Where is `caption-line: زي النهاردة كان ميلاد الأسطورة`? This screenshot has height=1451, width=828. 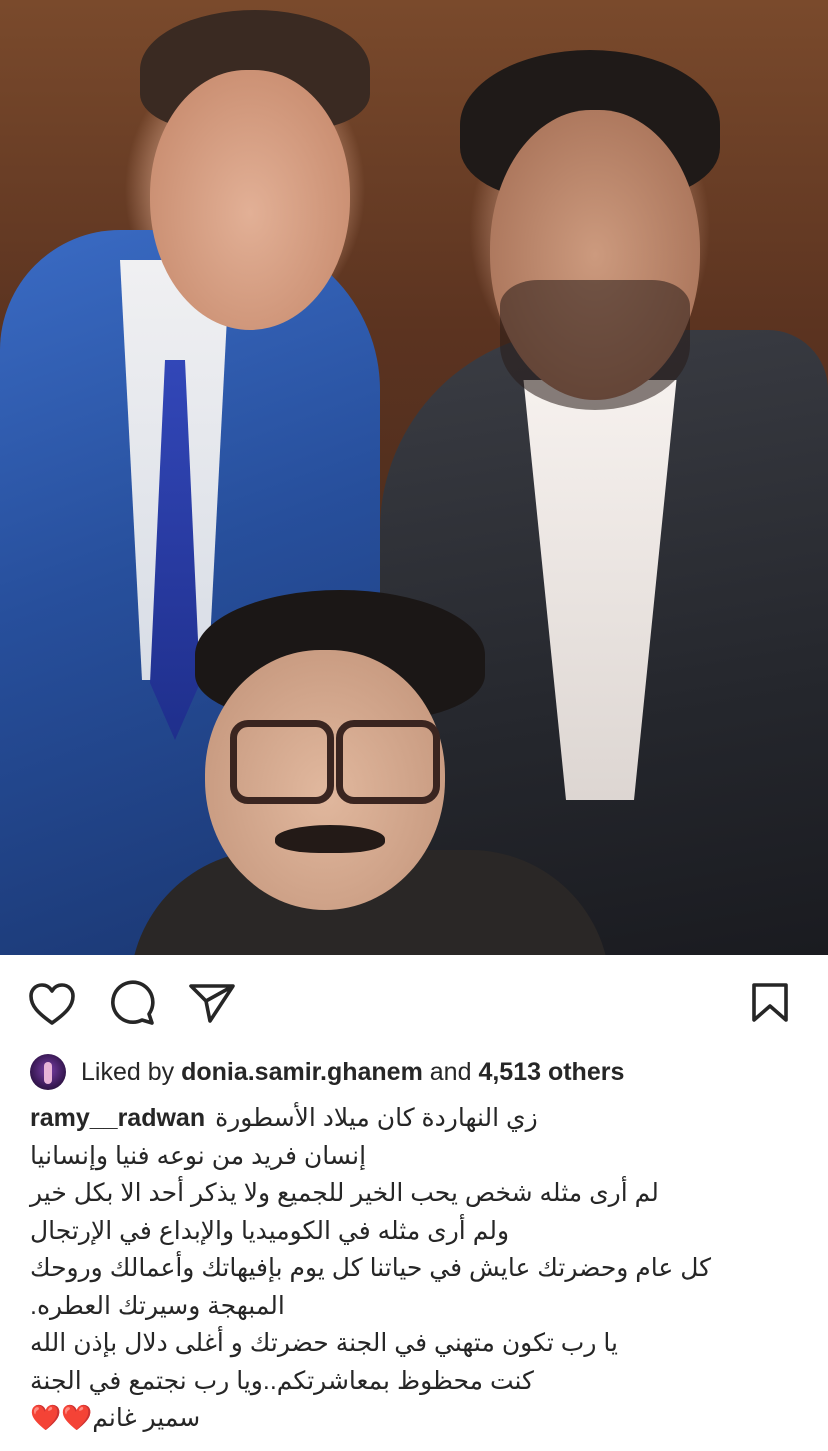 caption-line: زي النهاردة كان ميلاد الأسطورة is located at coordinates (376, 1118).